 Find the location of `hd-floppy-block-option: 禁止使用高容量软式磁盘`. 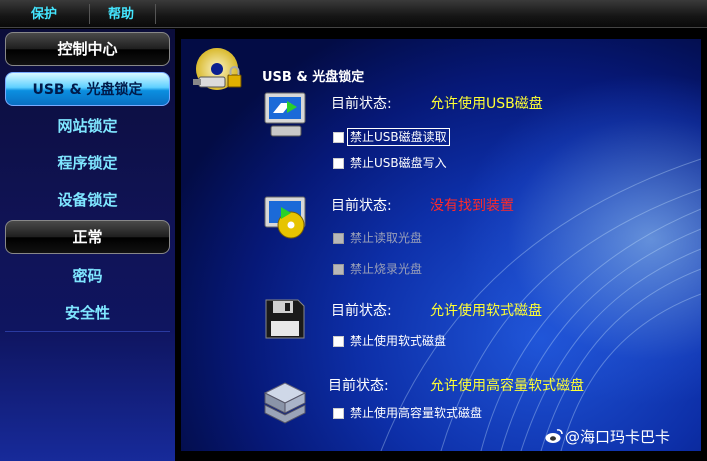

hd-floppy-block-option: 禁止使用高容量软式磁盘 is located at coordinates (408, 413).